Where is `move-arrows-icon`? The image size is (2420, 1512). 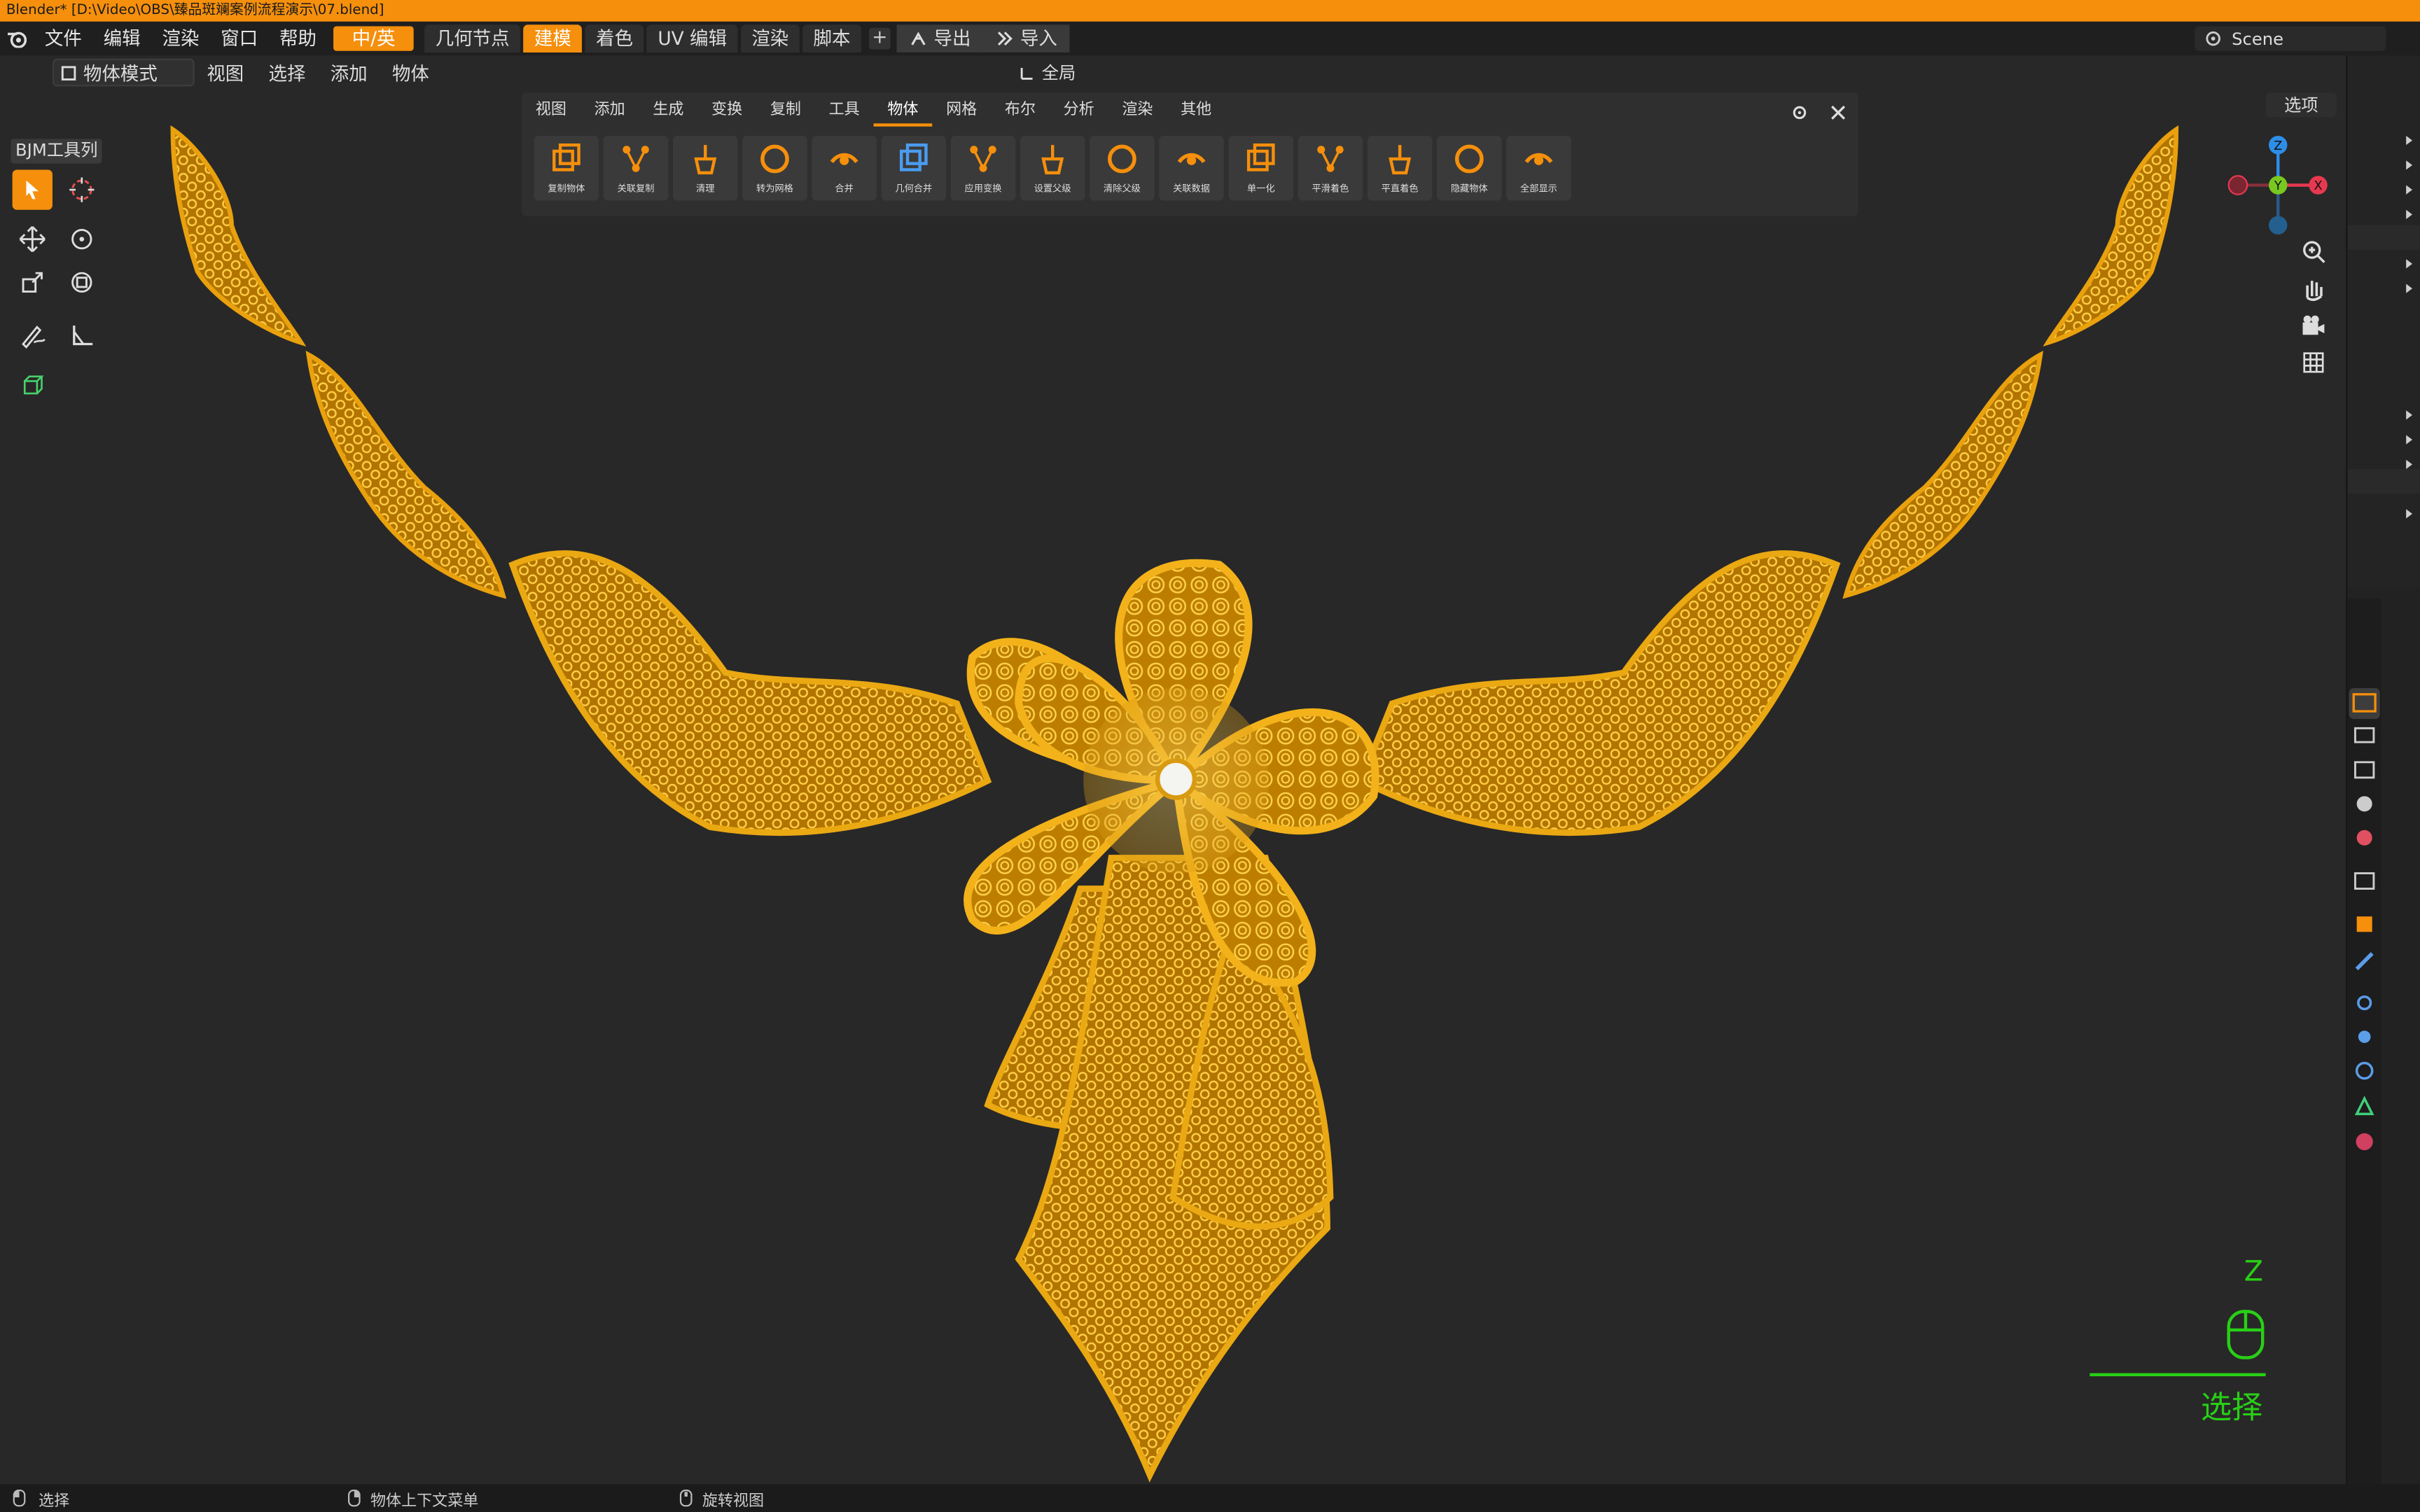 move-arrows-icon is located at coordinates (32, 239).